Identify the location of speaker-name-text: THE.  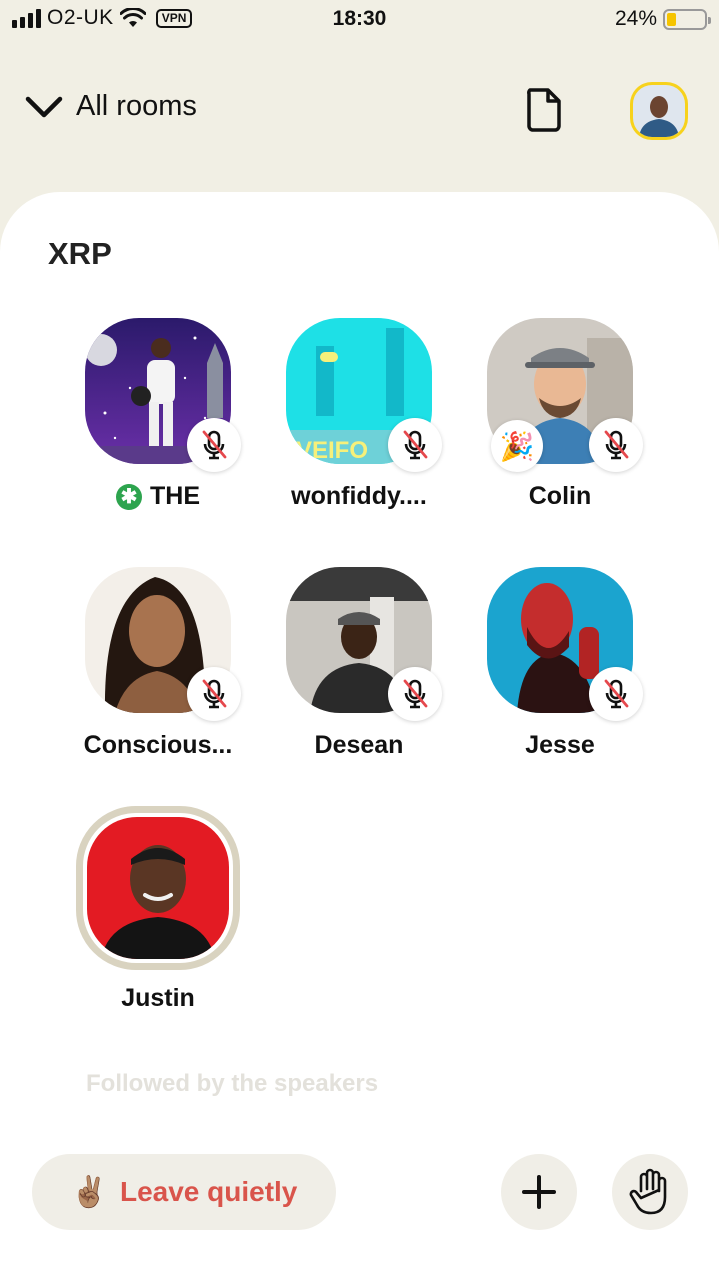
(175, 496).